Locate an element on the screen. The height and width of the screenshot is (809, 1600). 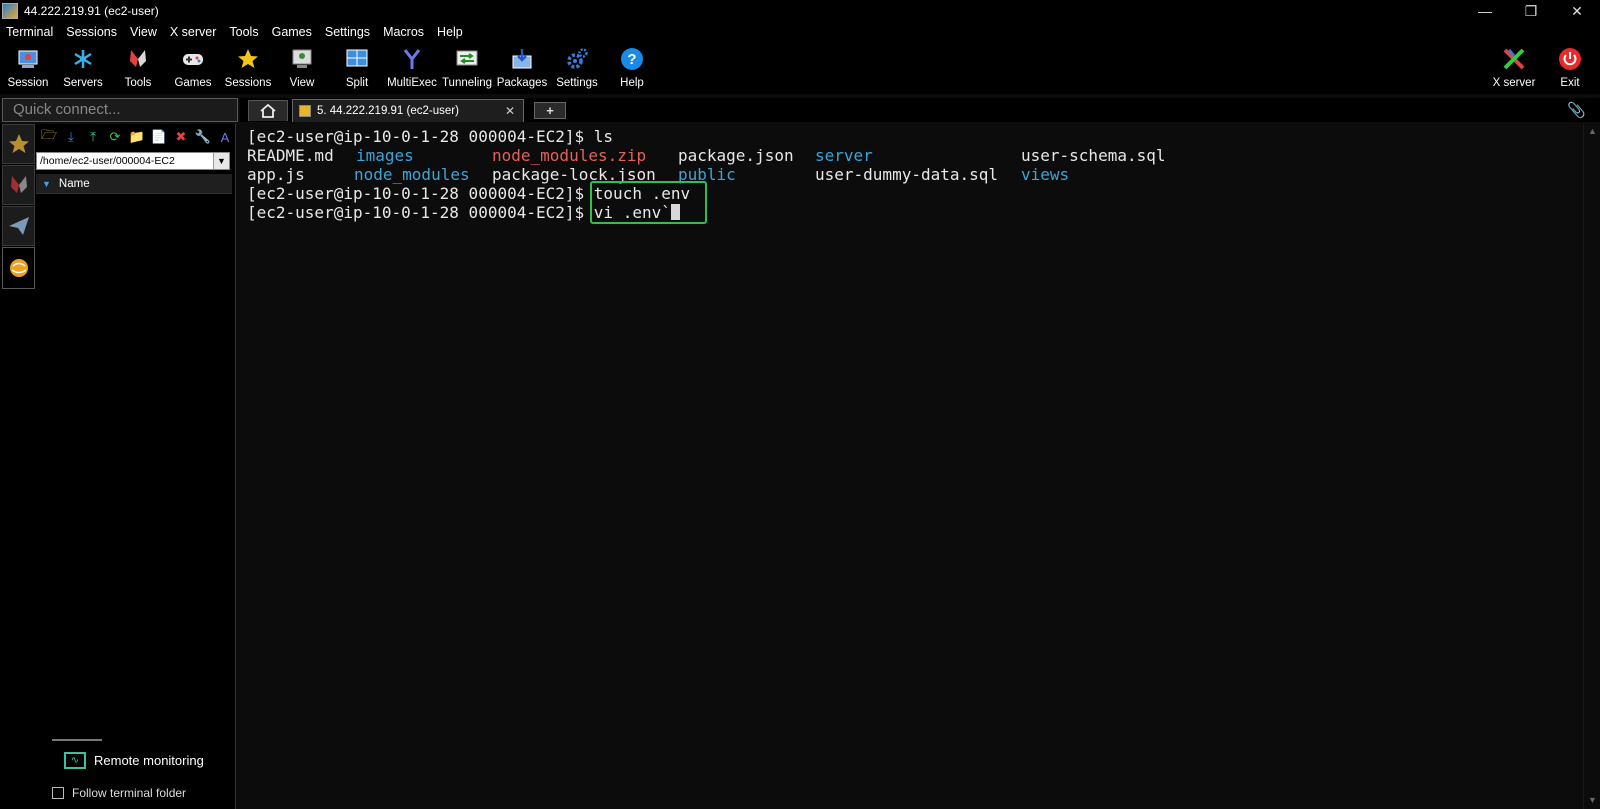
tab-session-5: 5. 44.222.219.91 (ec2-user) ✕ is located at coordinates (408, 110).